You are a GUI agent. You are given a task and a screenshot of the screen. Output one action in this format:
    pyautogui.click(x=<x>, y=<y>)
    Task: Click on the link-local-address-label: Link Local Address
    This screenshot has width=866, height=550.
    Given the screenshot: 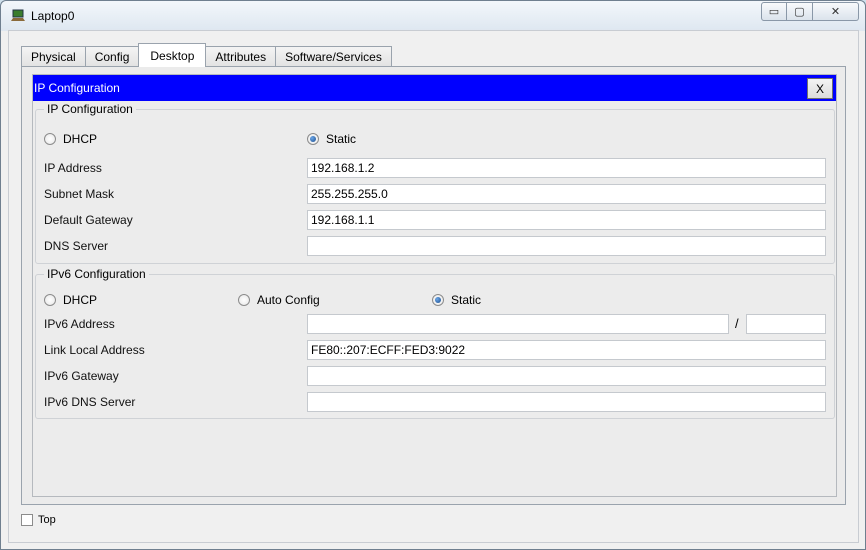 What is the action you would take?
    pyautogui.click(x=94, y=350)
    